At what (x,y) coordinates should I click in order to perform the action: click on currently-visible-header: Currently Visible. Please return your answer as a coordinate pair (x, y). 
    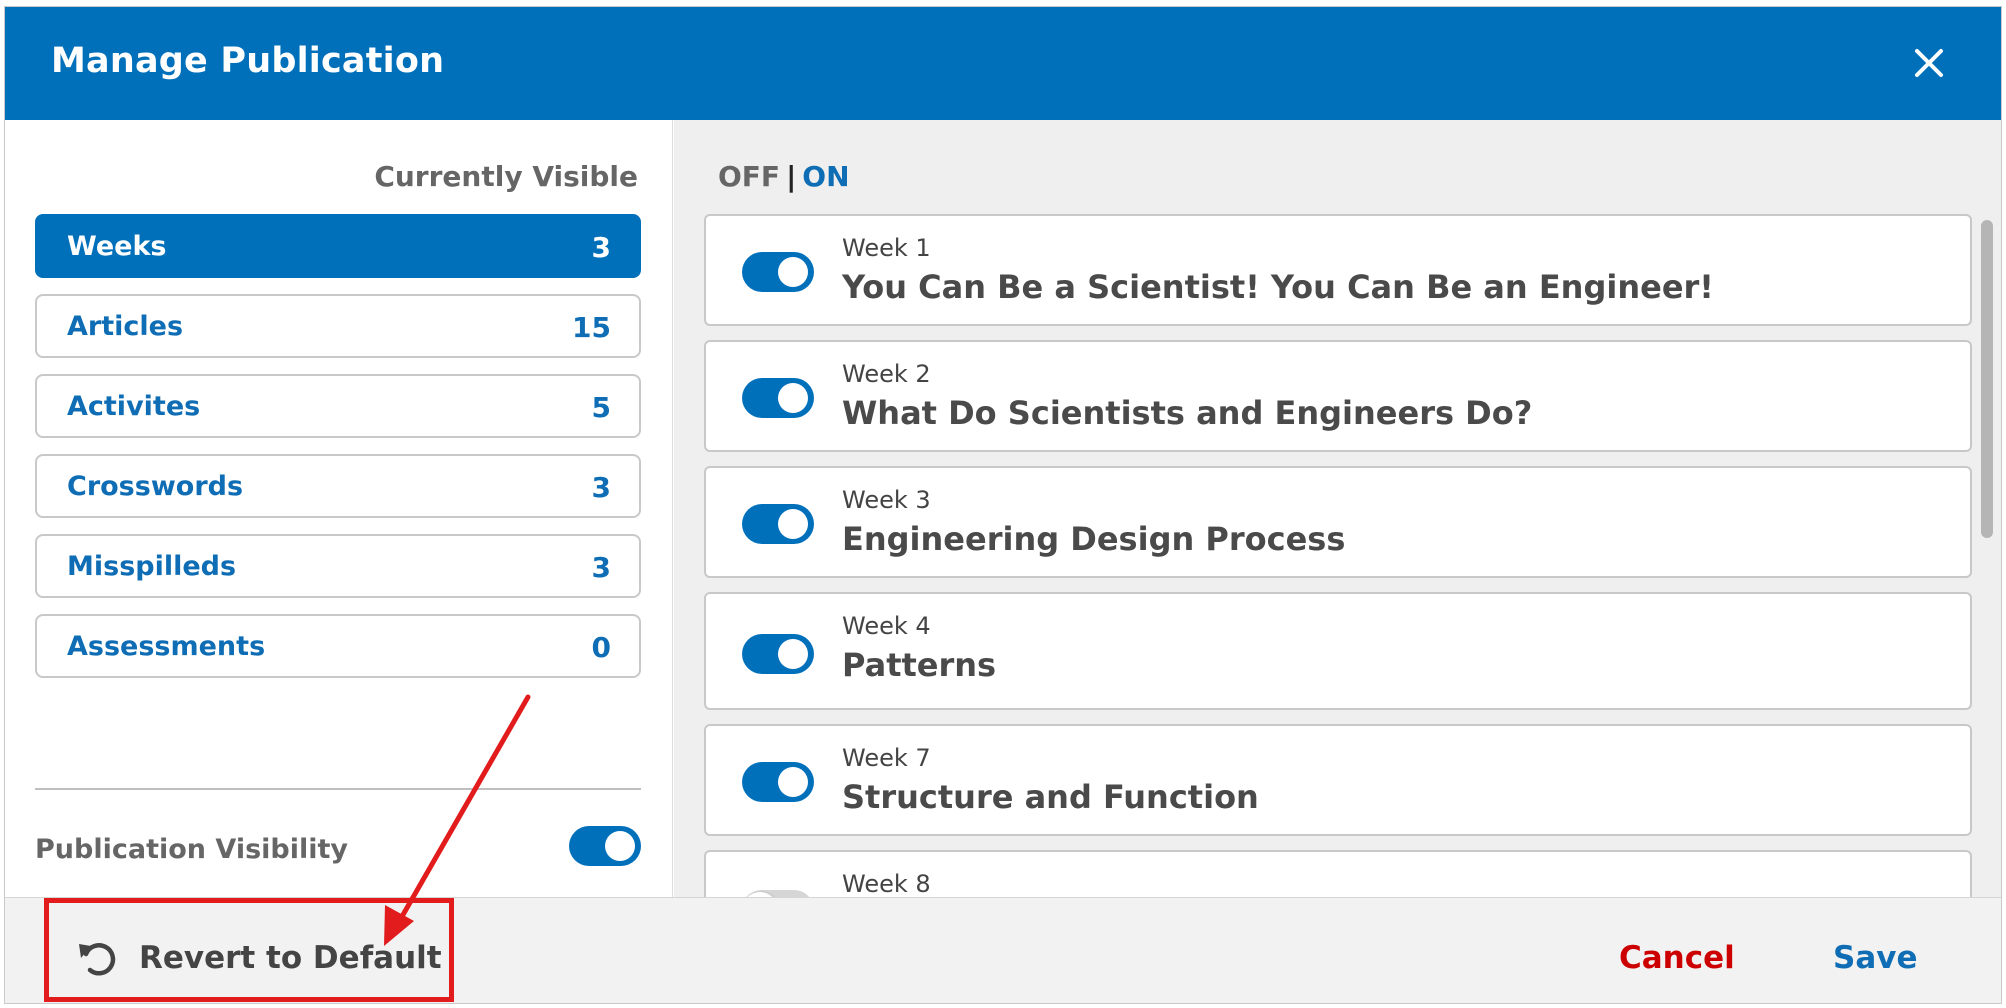
    Looking at the image, I should click on (506, 176).